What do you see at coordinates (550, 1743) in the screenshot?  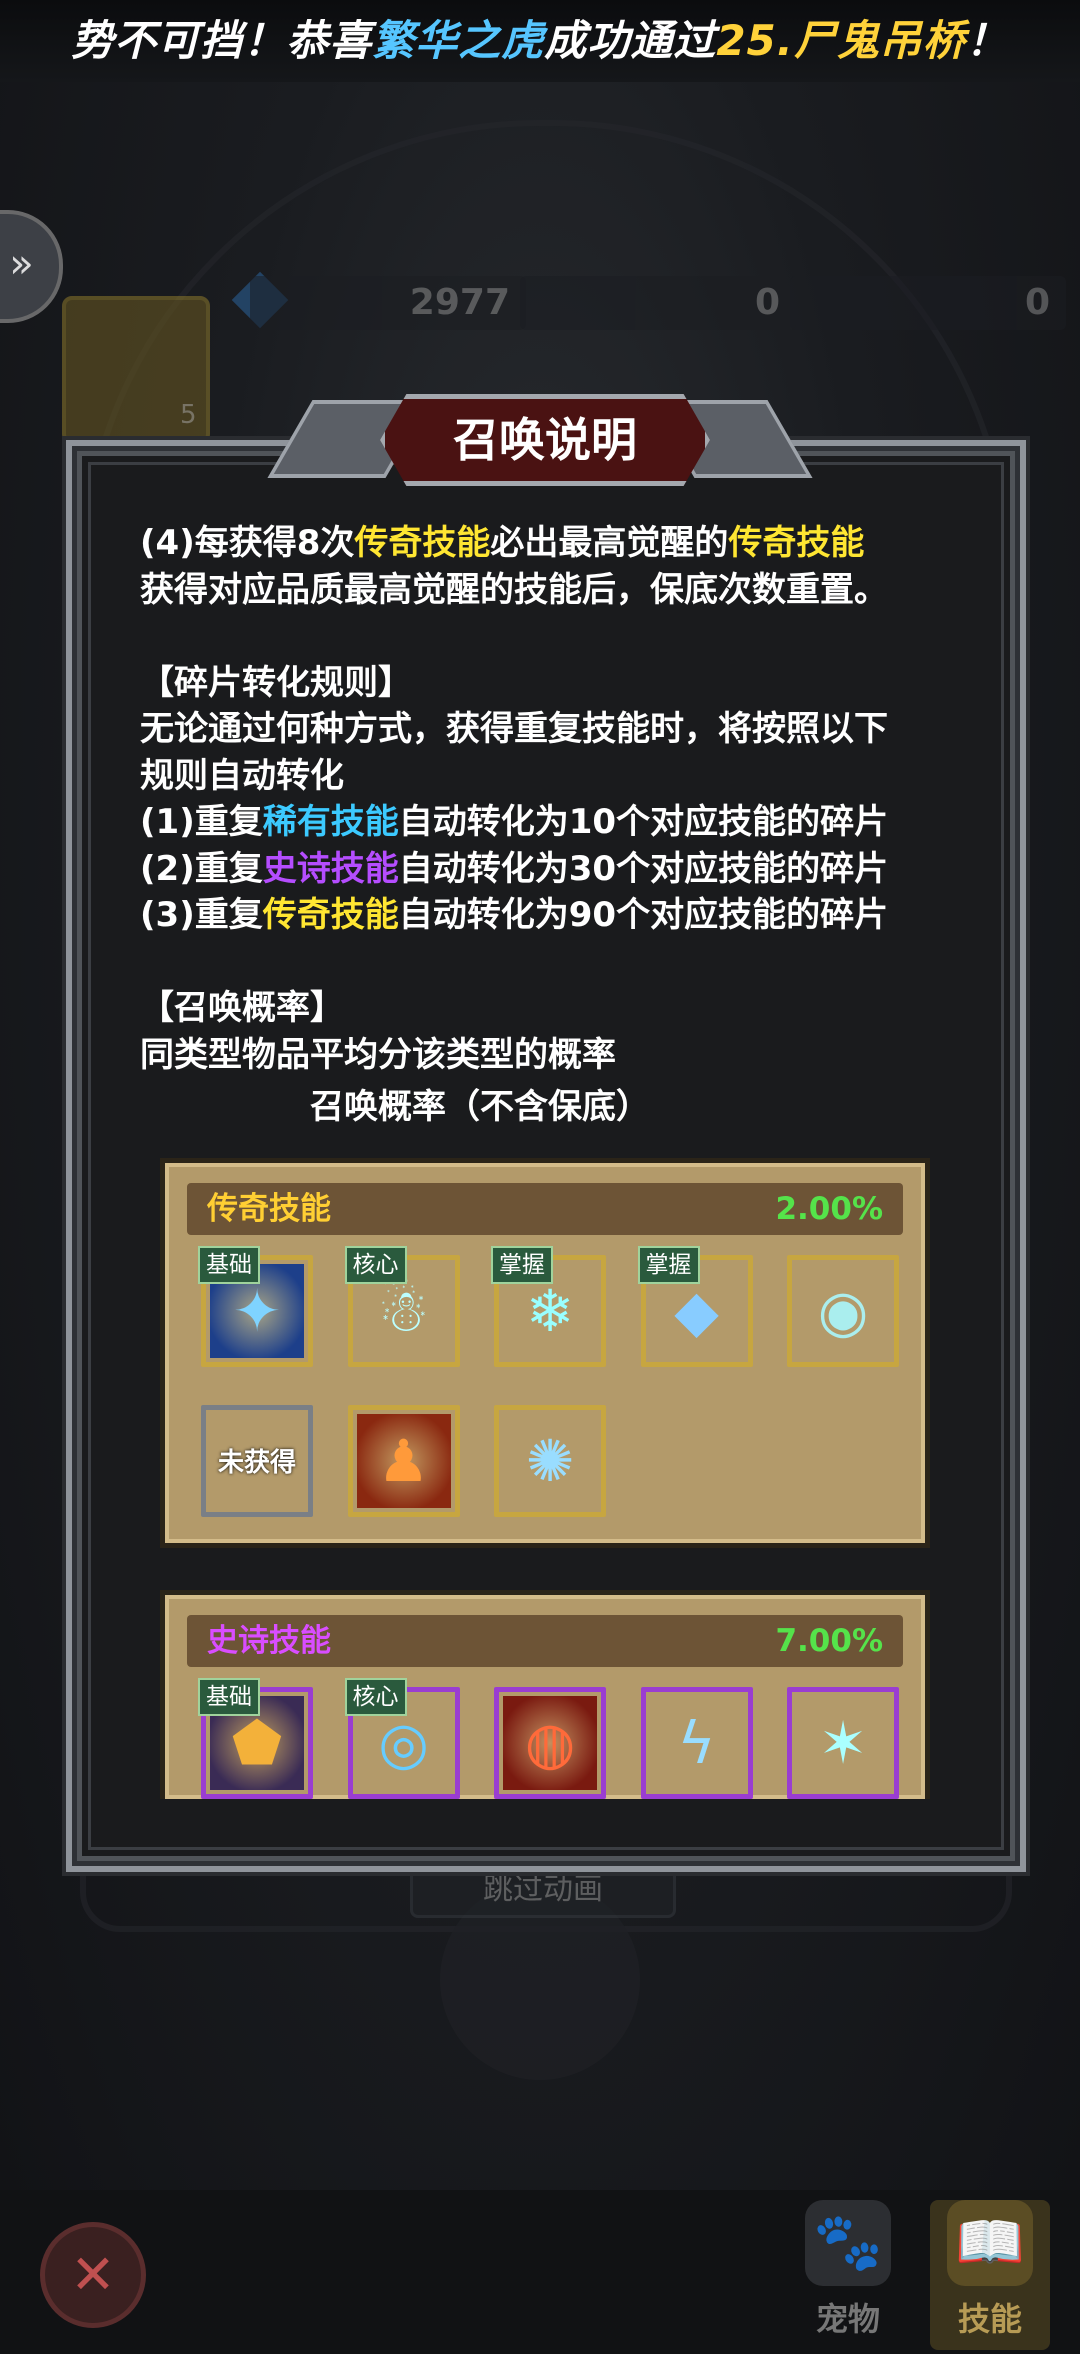 I see `fire-vortex-icon: ◍` at bounding box center [550, 1743].